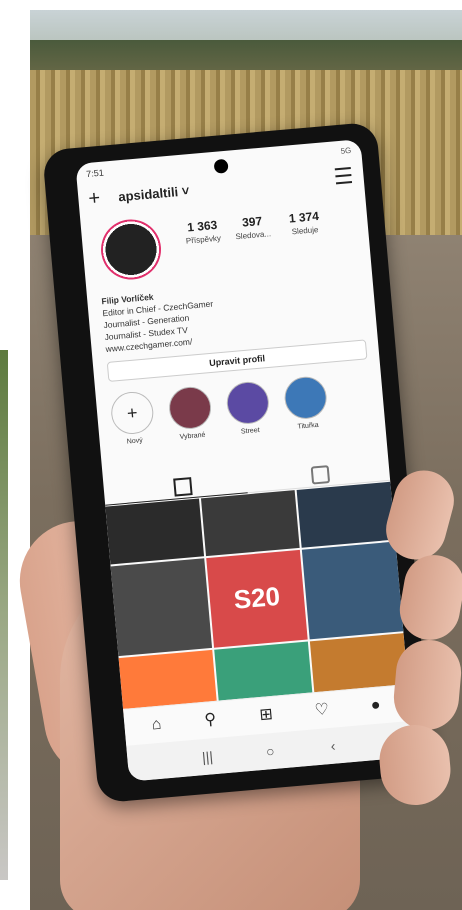  Describe the element at coordinates (343, 176) in the screenshot. I see `menu-icon` at that location.